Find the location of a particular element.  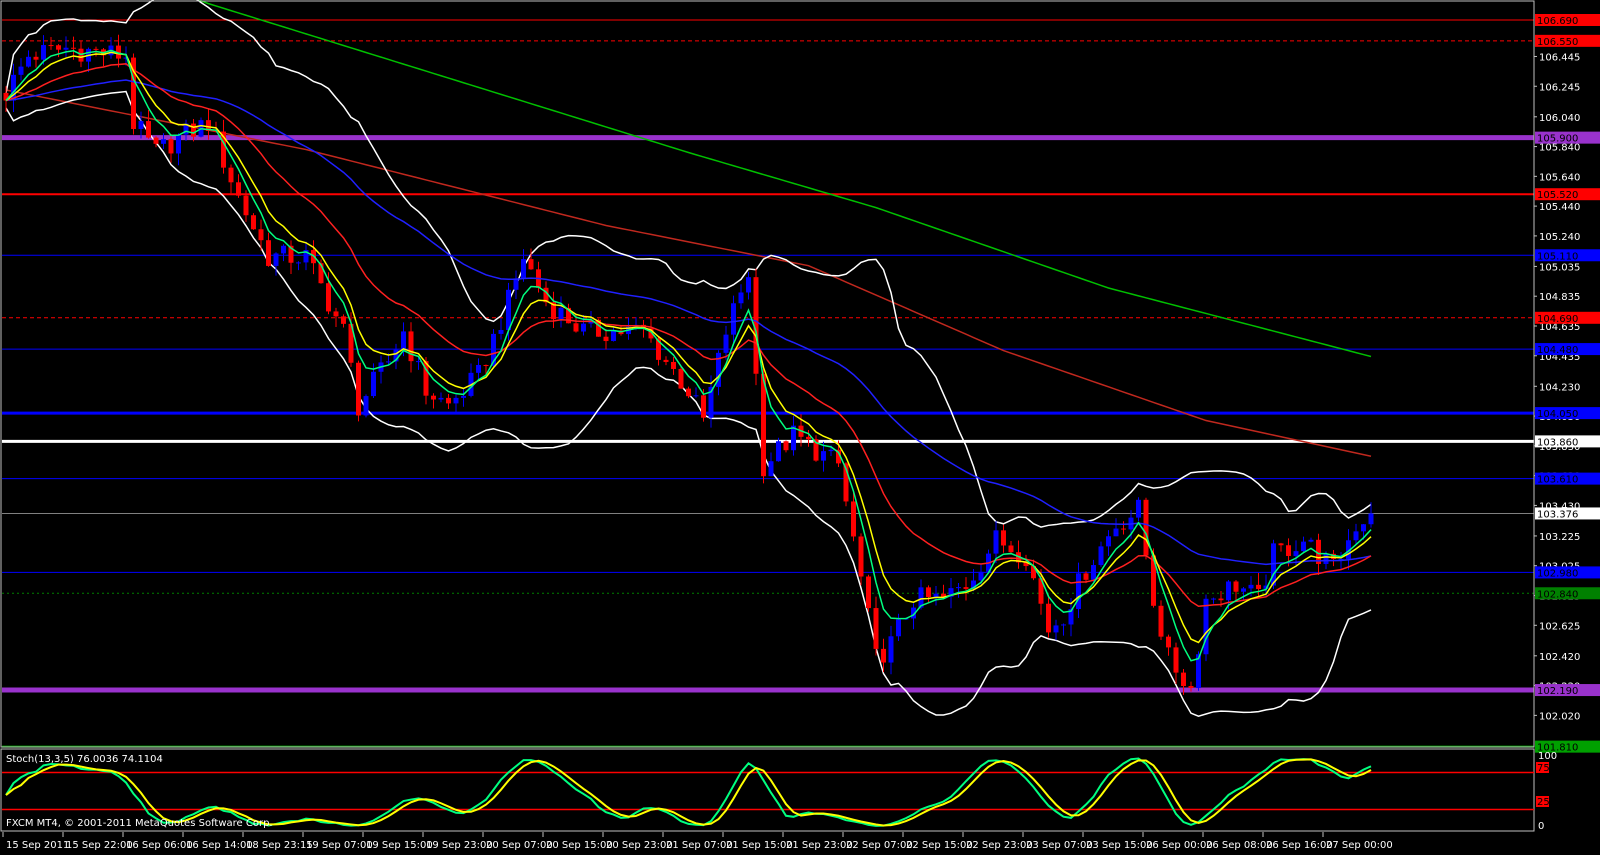

time-tick-label: 20 Sep 07:00 is located at coordinates (519, 845).